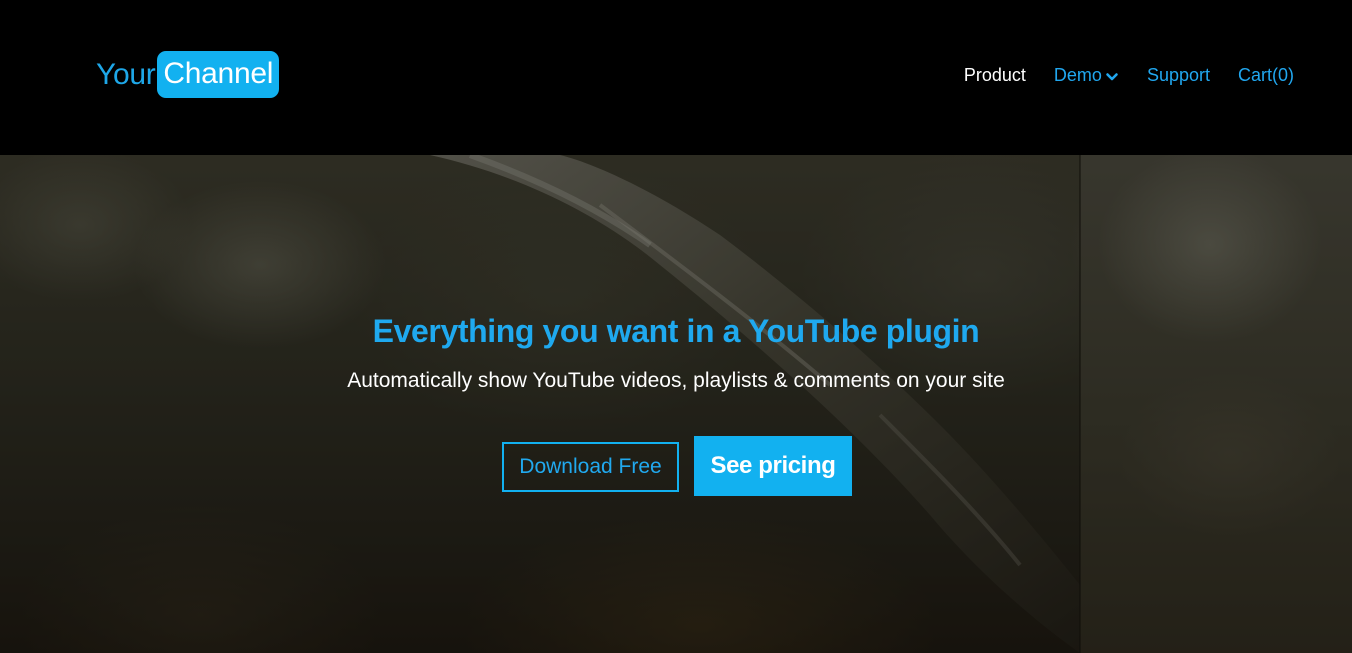 The width and height of the screenshot is (1352, 653). Describe the element at coordinates (590, 467) in the screenshot. I see `download-free-button: Download Free` at that location.